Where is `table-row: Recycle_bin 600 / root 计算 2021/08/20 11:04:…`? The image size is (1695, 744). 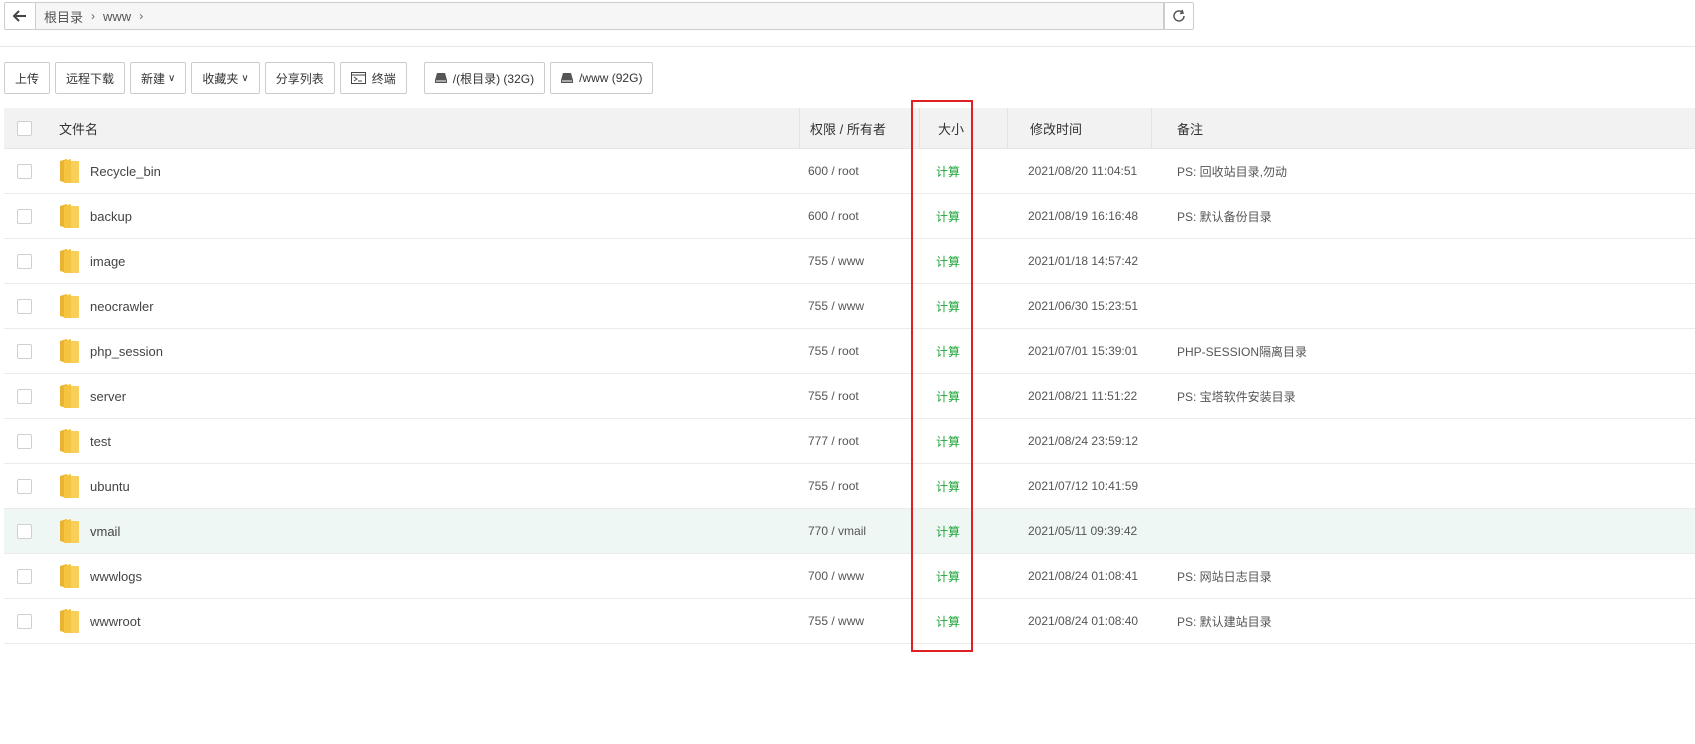
table-row: Recycle_bin 600 / root 计算 2021/08/20 11:04:… is located at coordinates (849, 171).